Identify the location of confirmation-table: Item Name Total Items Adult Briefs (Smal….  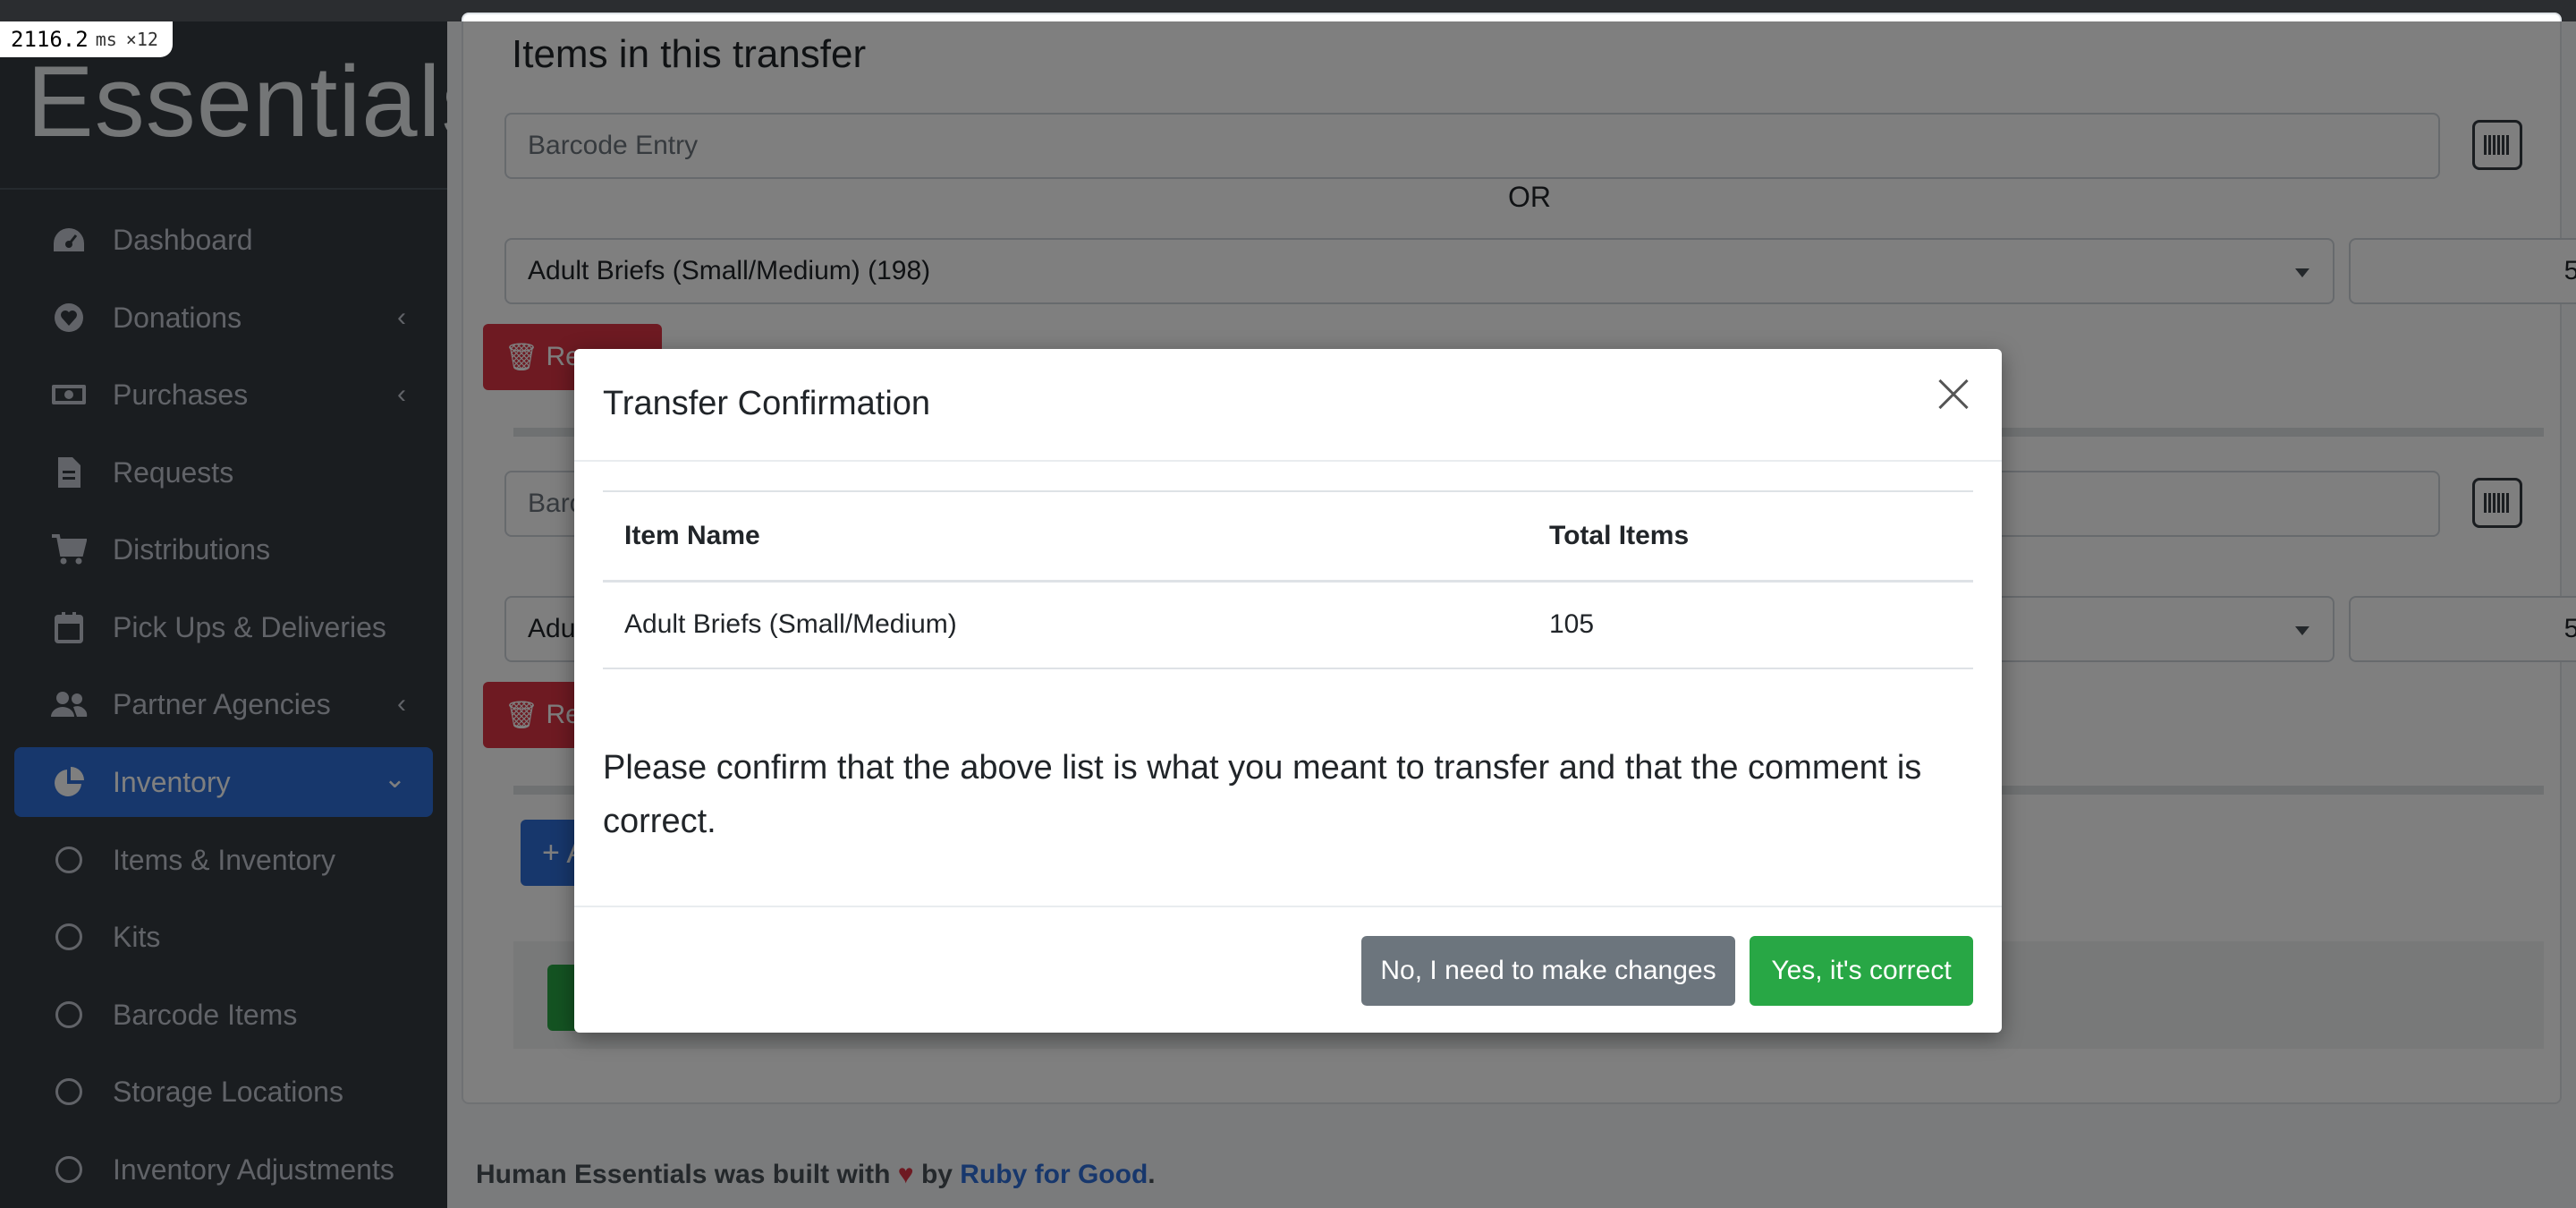
(1288, 579).